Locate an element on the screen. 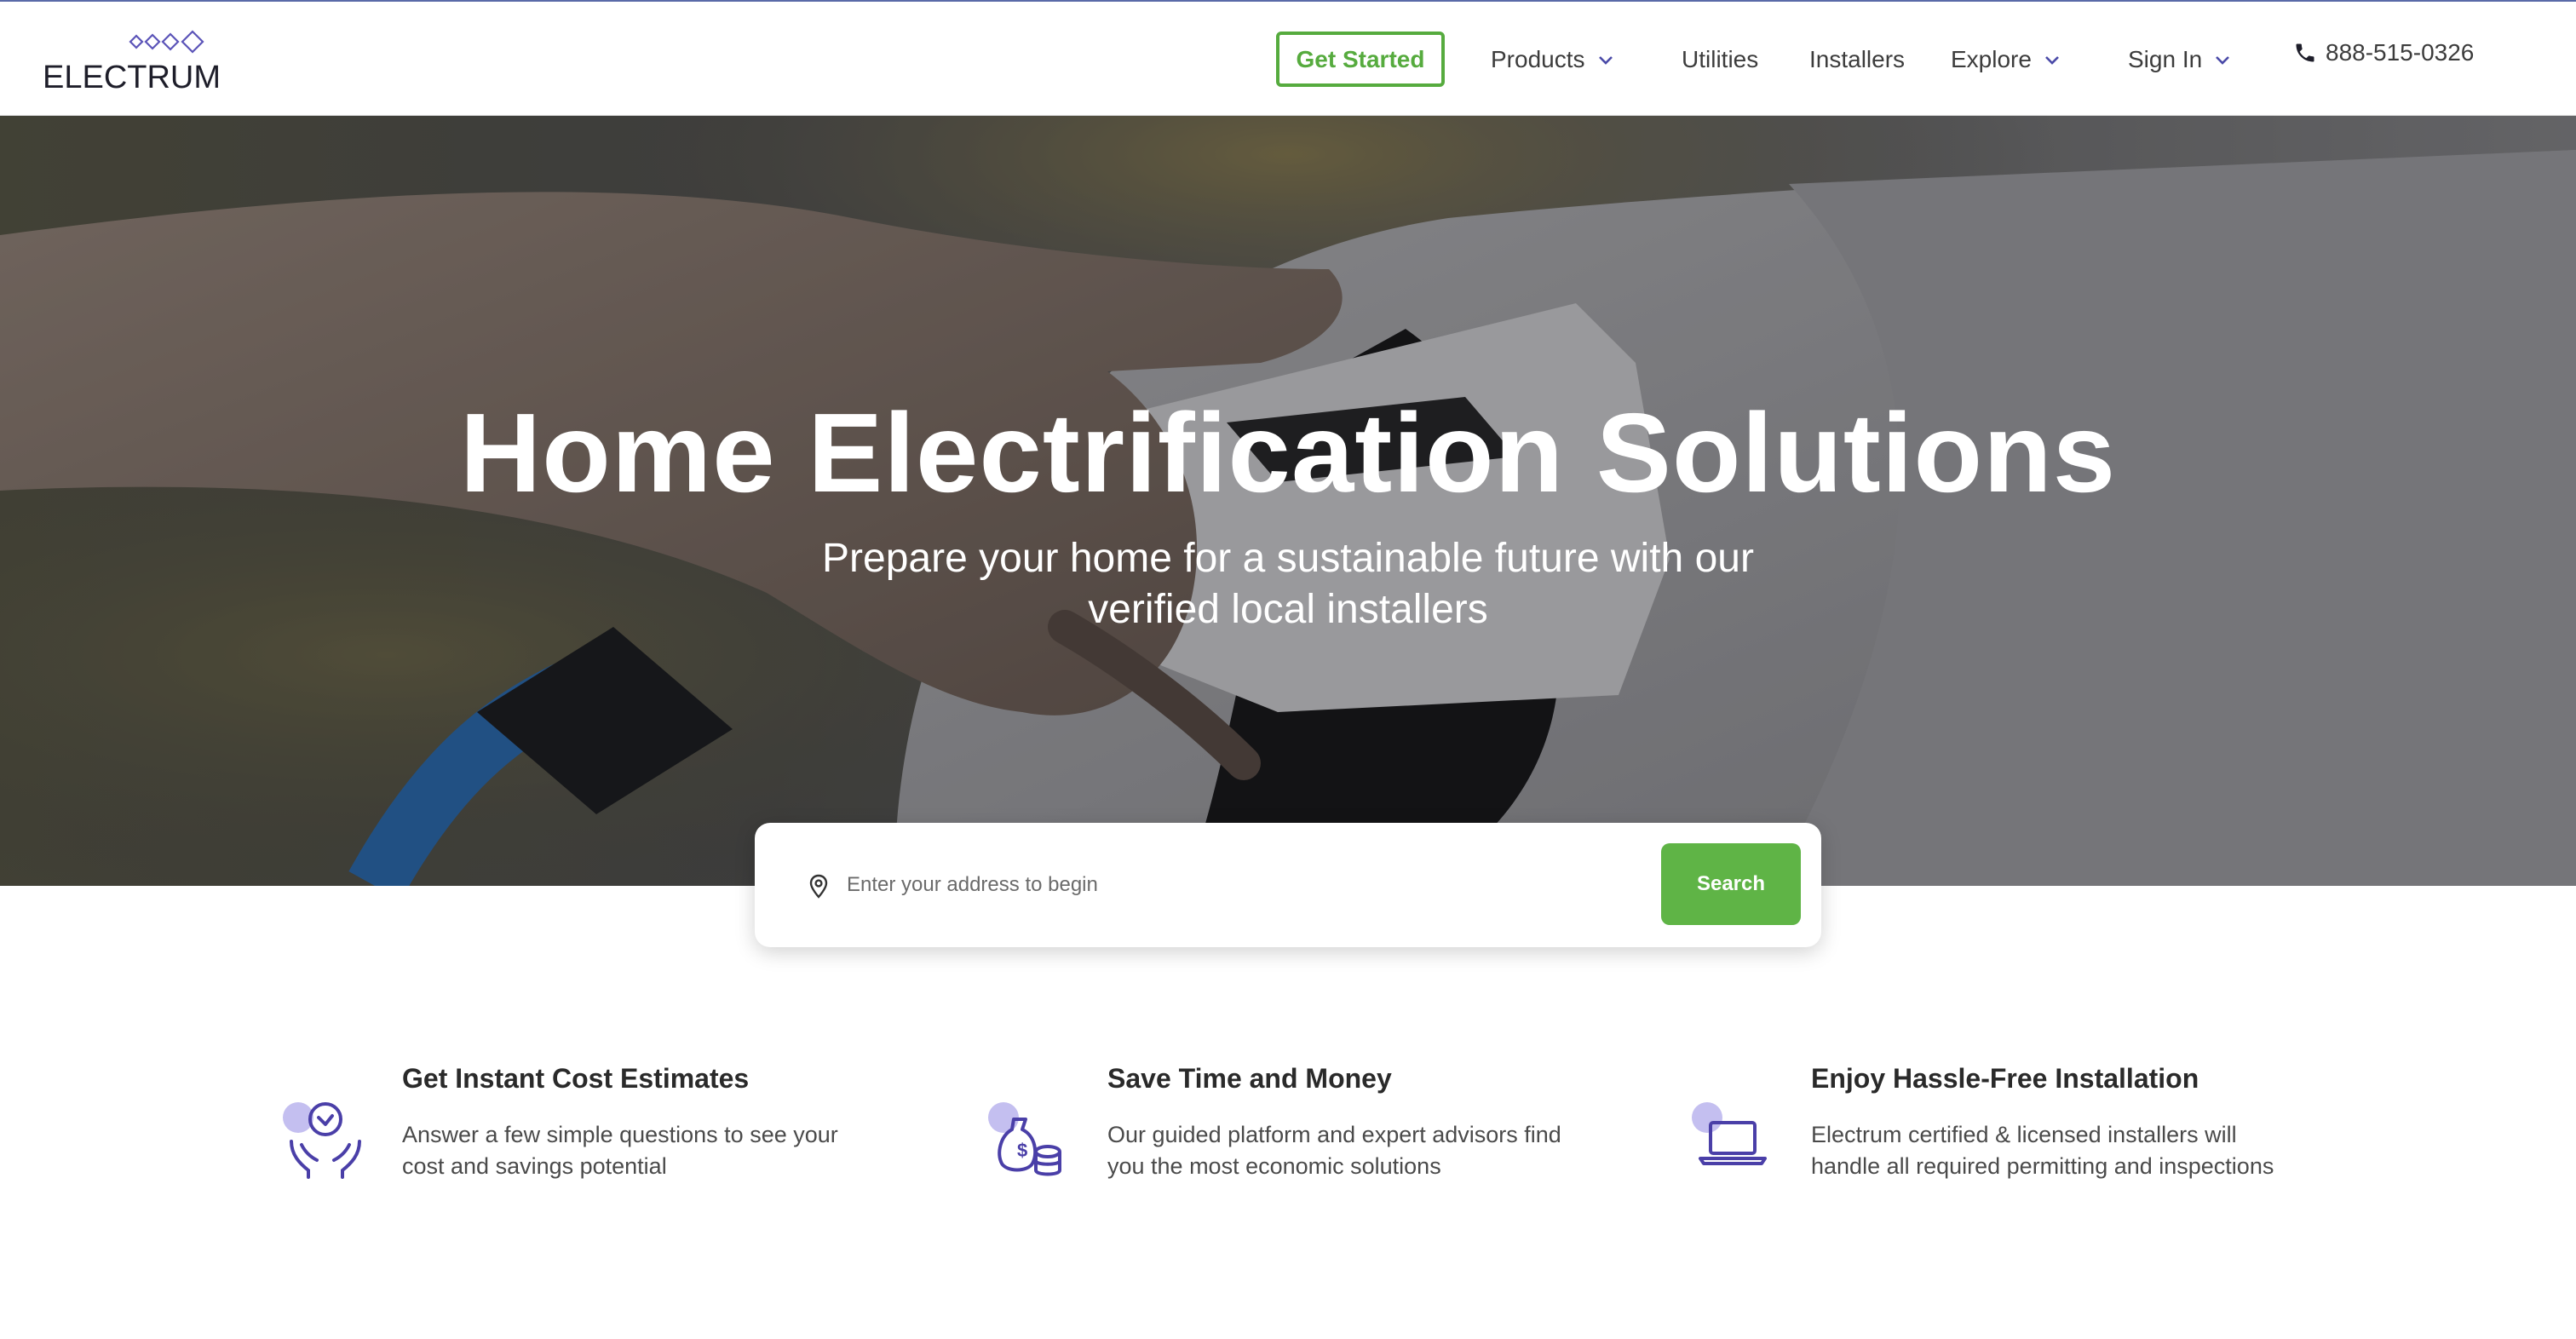 The image size is (2576, 1339). nav-products: Products is located at coordinates (1553, 59).